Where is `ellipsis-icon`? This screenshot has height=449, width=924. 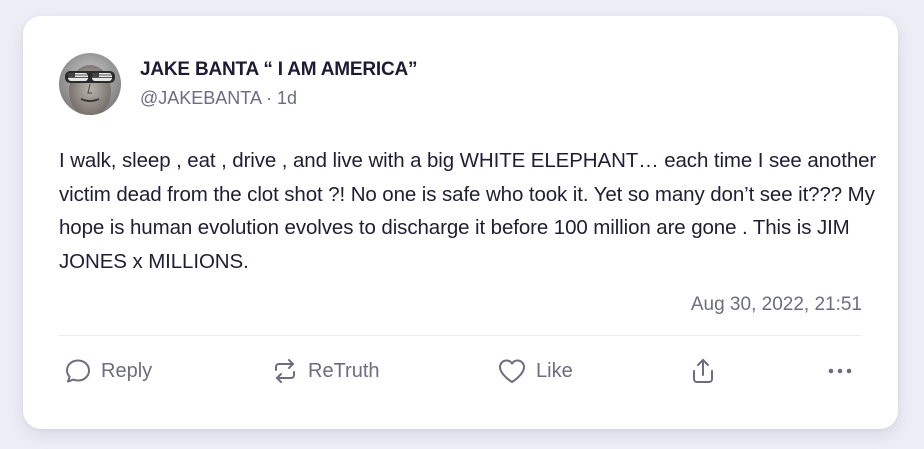 ellipsis-icon is located at coordinates (840, 371).